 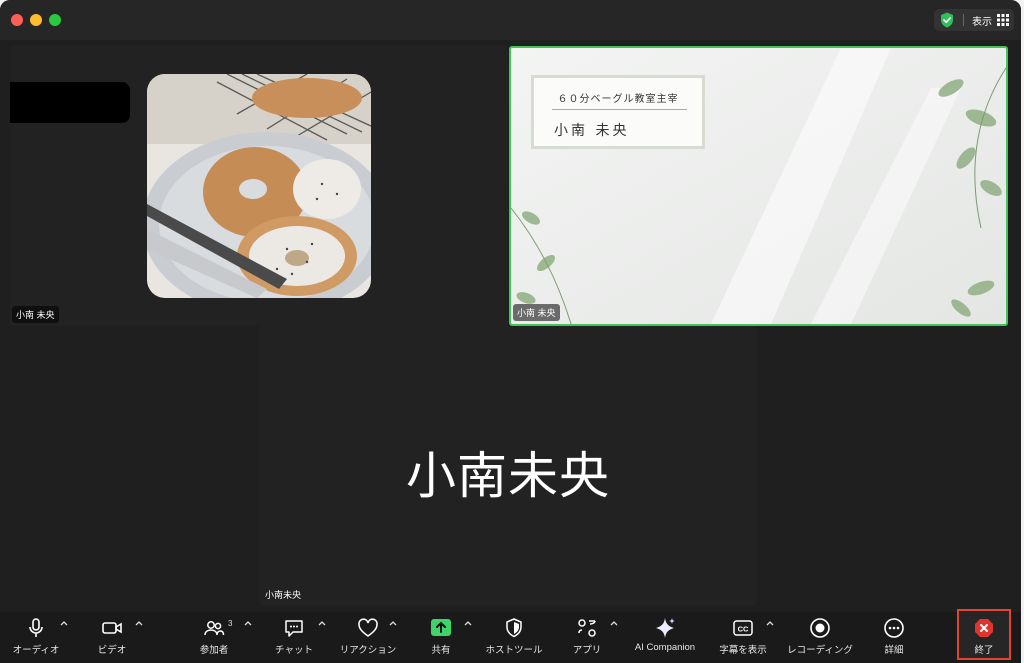 I want to click on end-label: 終了, so click(x=984, y=650).